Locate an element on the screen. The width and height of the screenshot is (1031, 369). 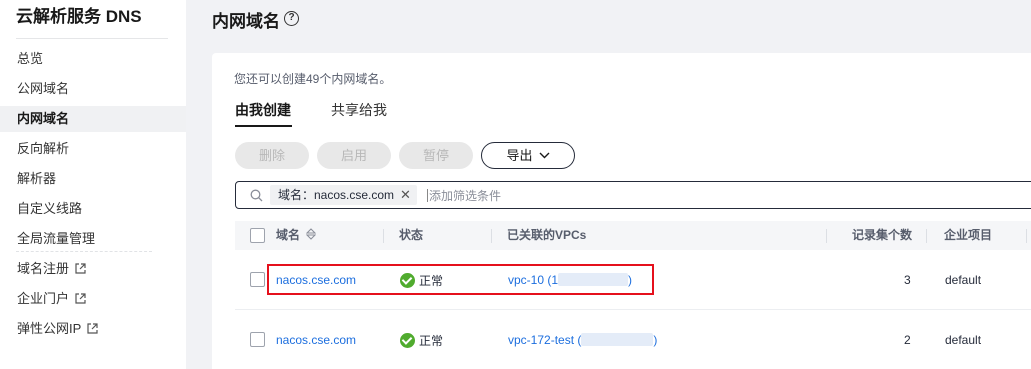
vpc-link: vpc-172-test () is located at coordinates (582, 340).